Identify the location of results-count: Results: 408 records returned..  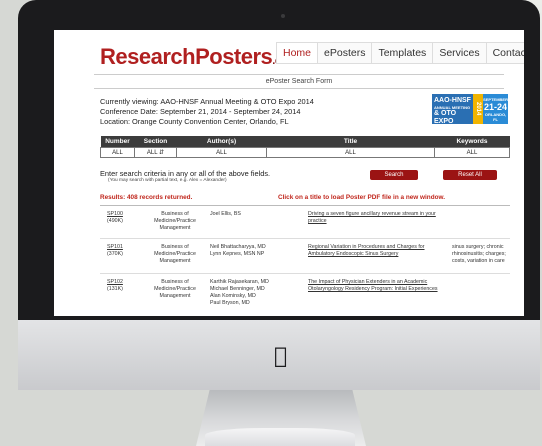
(146, 197).